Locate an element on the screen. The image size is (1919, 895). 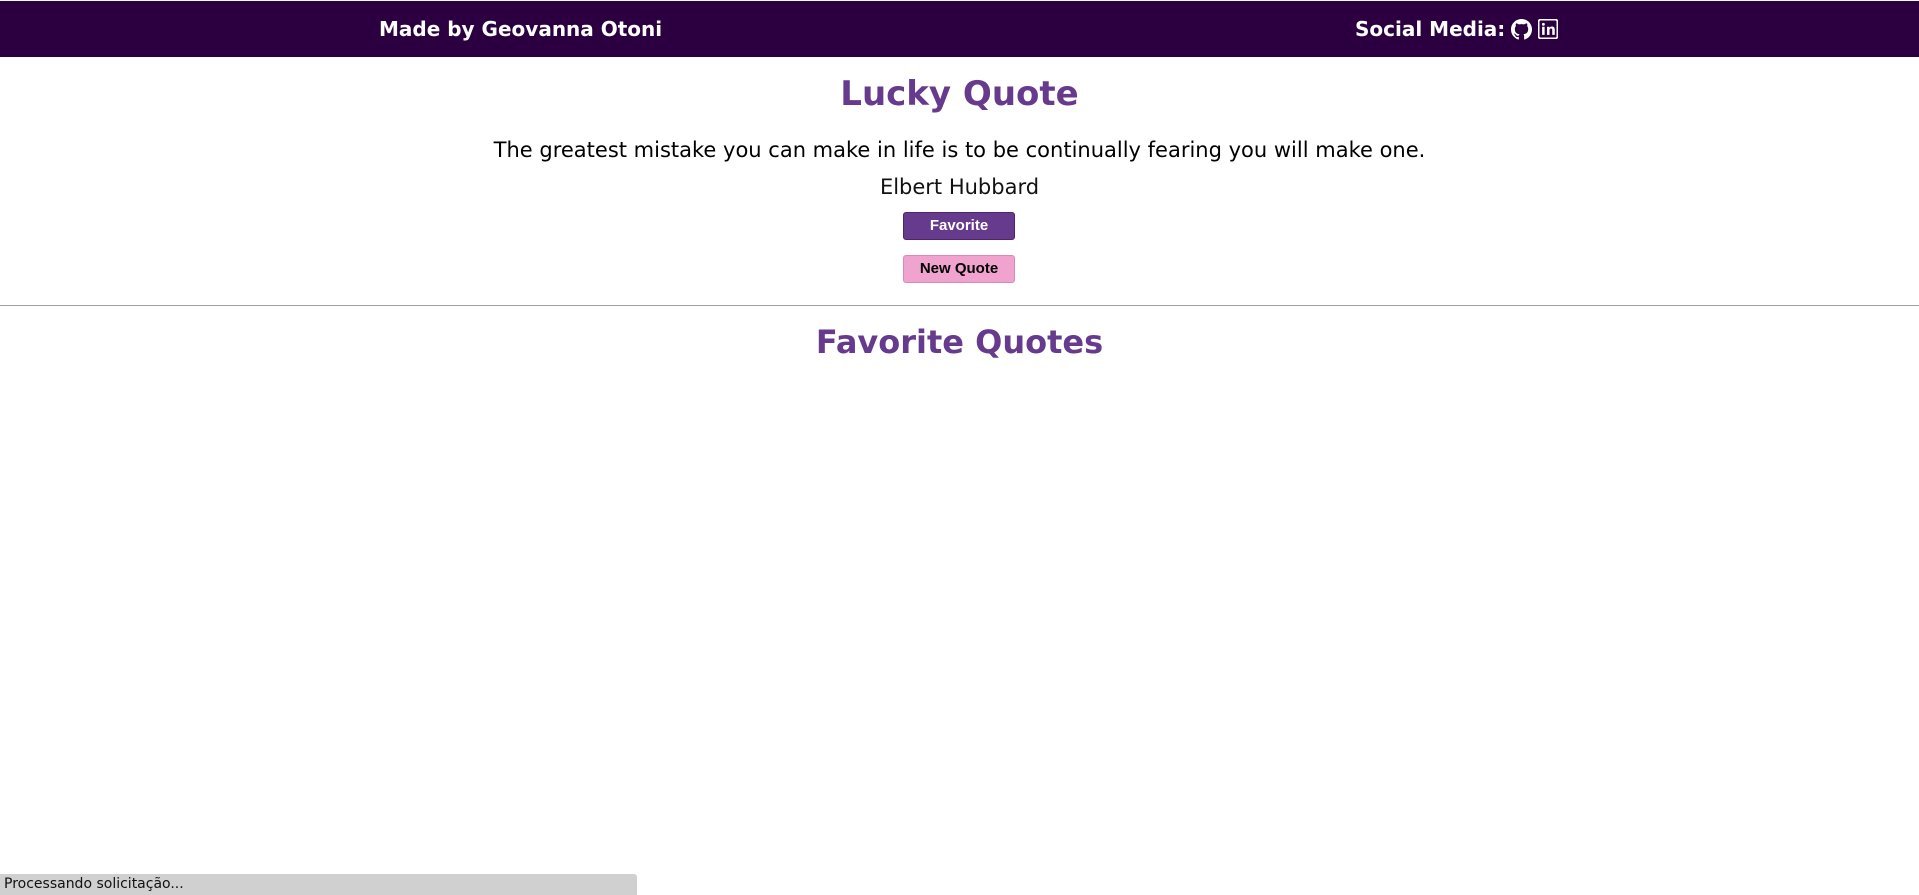
quote-author: Elbert Hubbard is located at coordinates (959, 187).